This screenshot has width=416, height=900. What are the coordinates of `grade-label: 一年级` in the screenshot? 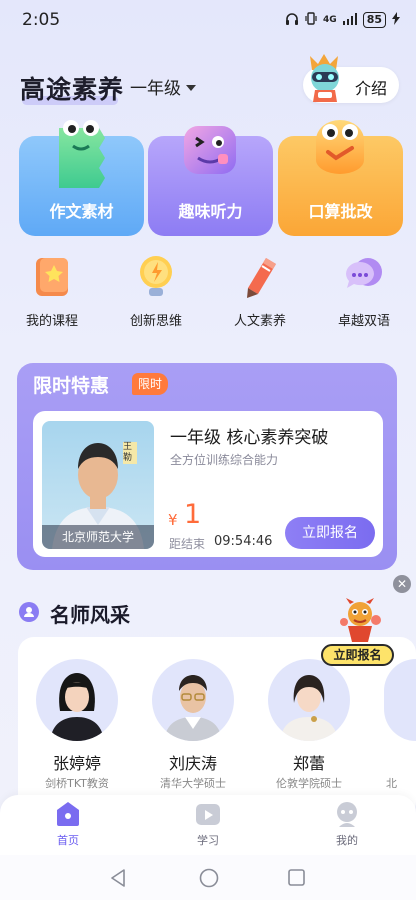 It's located at (155, 89).